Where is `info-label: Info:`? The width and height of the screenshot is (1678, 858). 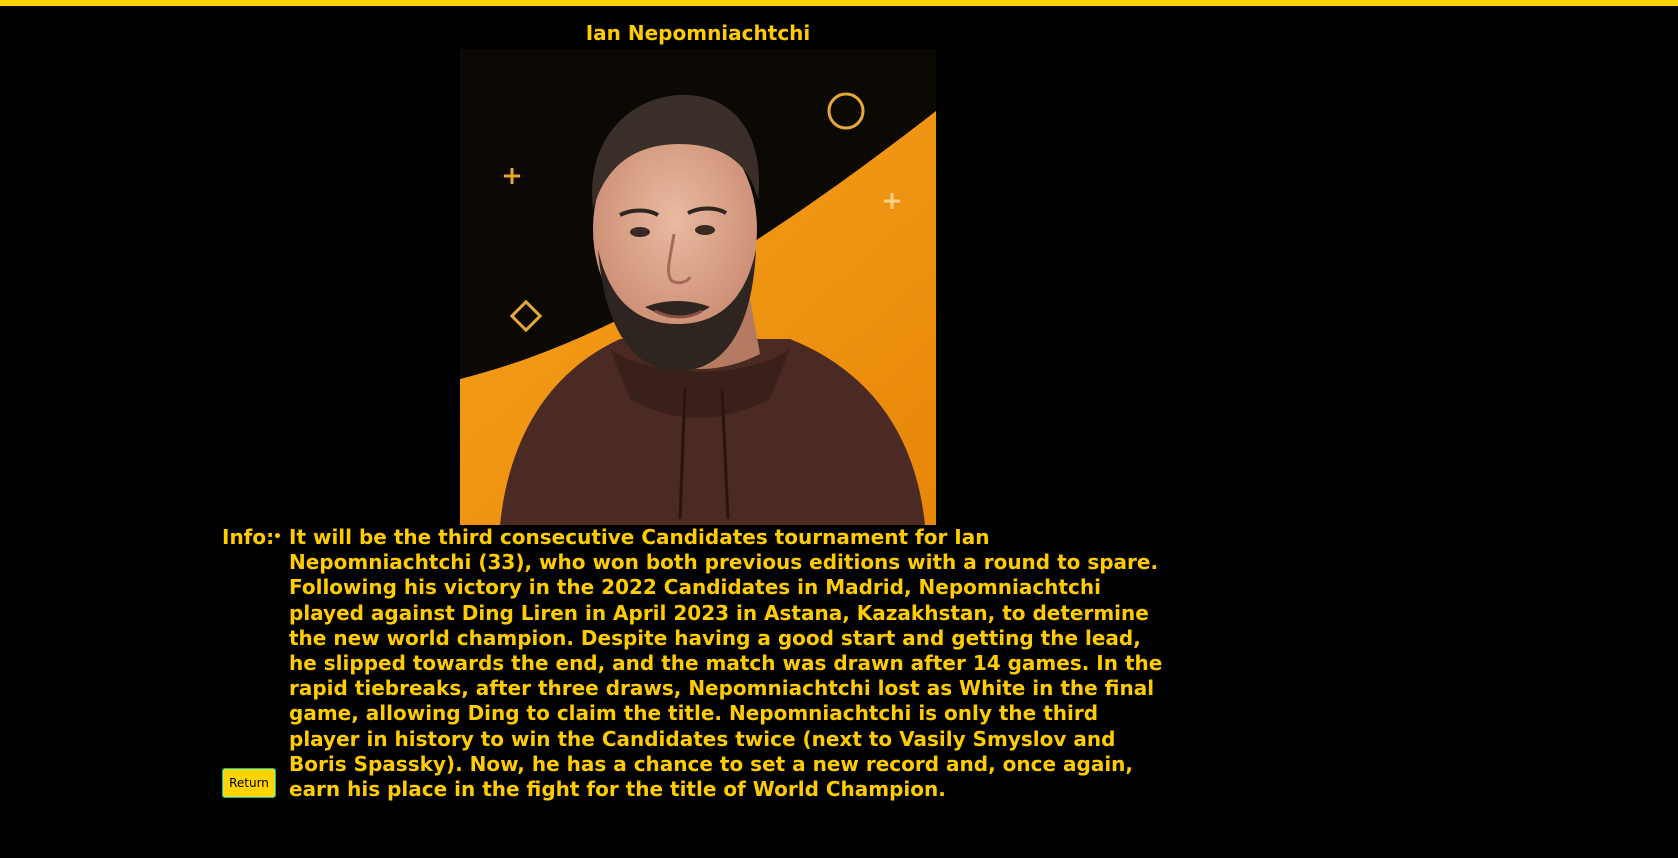
info-label: Info: is located at coordinates (248, 537).